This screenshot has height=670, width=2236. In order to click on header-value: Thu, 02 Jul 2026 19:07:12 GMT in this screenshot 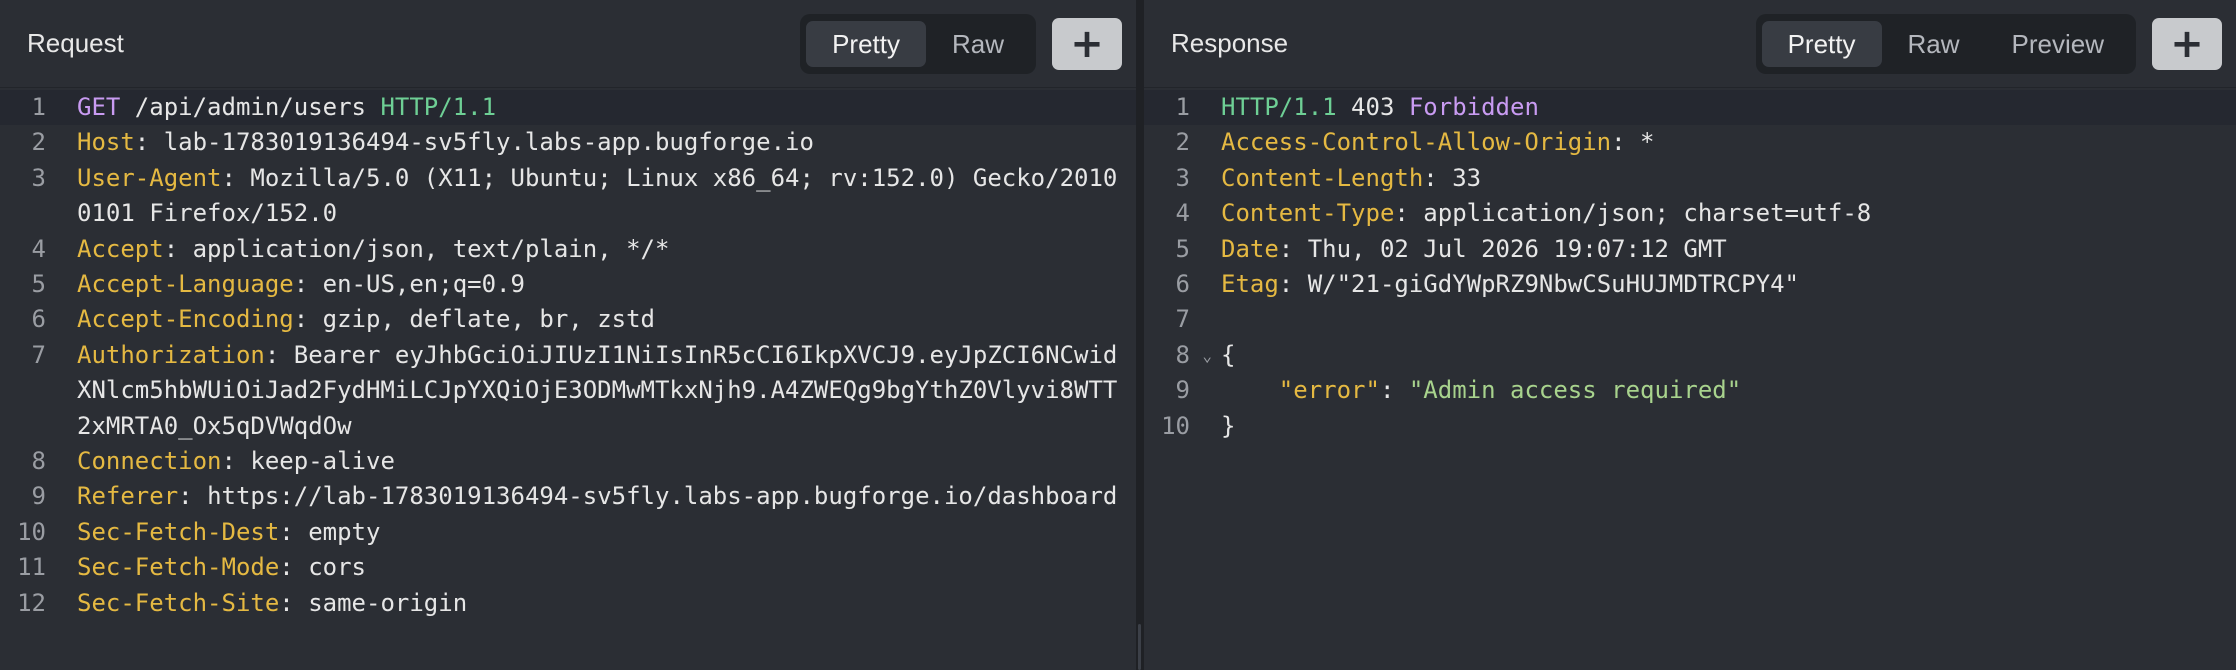, I will do `click(1517, 248)`.